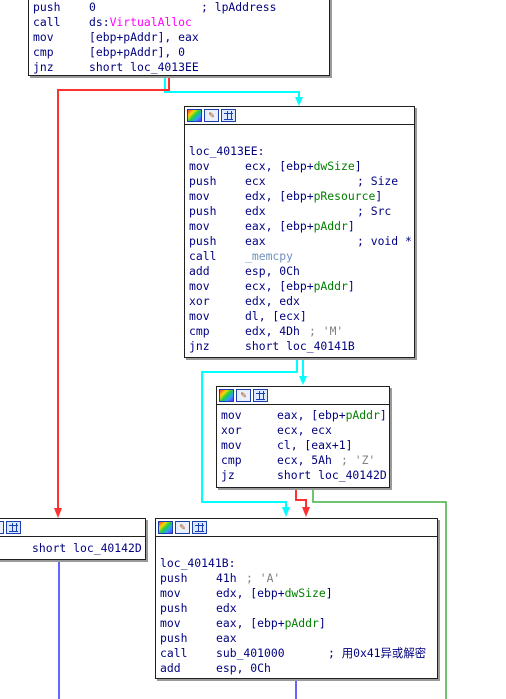 The height and width of the screenshot is (699, 506). What do you see at coordinates (298, 578) in the screenshot?
I see `asm-line: push 41h; 'A'` at bounding box center [298, 578].